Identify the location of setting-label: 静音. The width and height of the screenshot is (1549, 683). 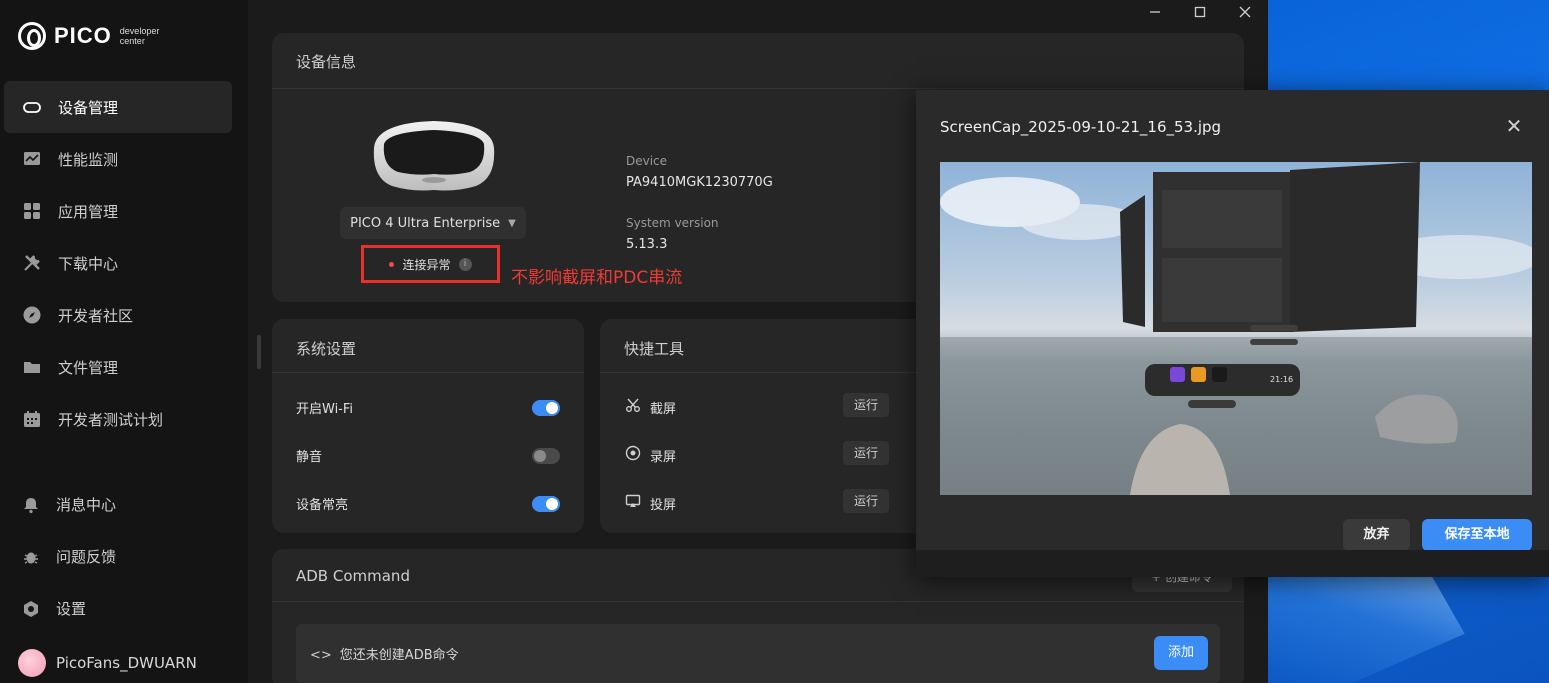
(309, 457).